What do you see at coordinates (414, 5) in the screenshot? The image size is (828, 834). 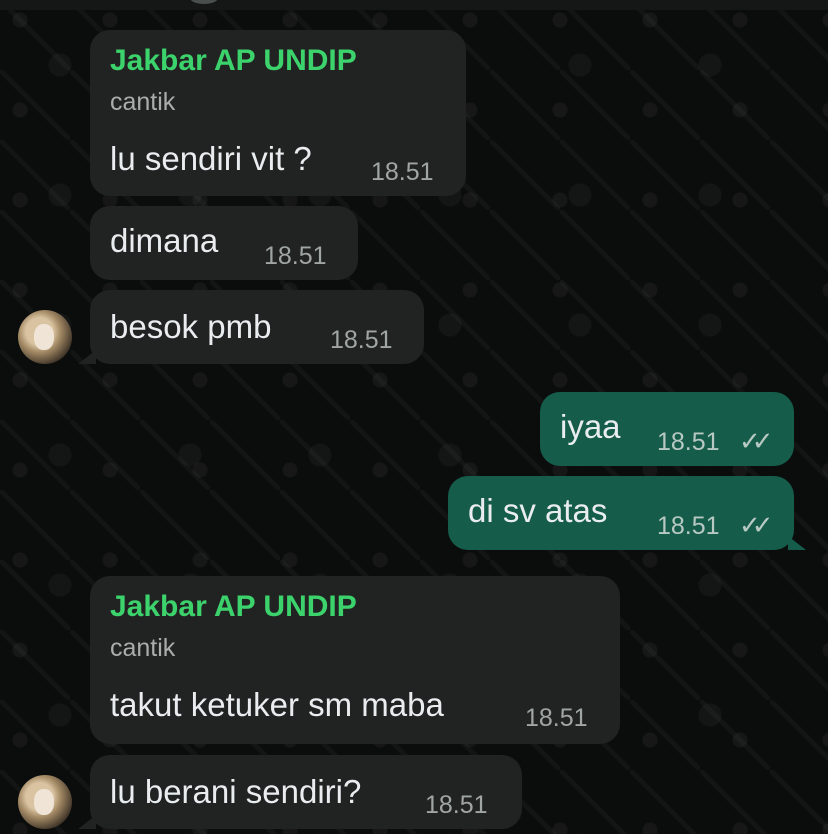 I see `top-bar` at bounding box center [414, 5].